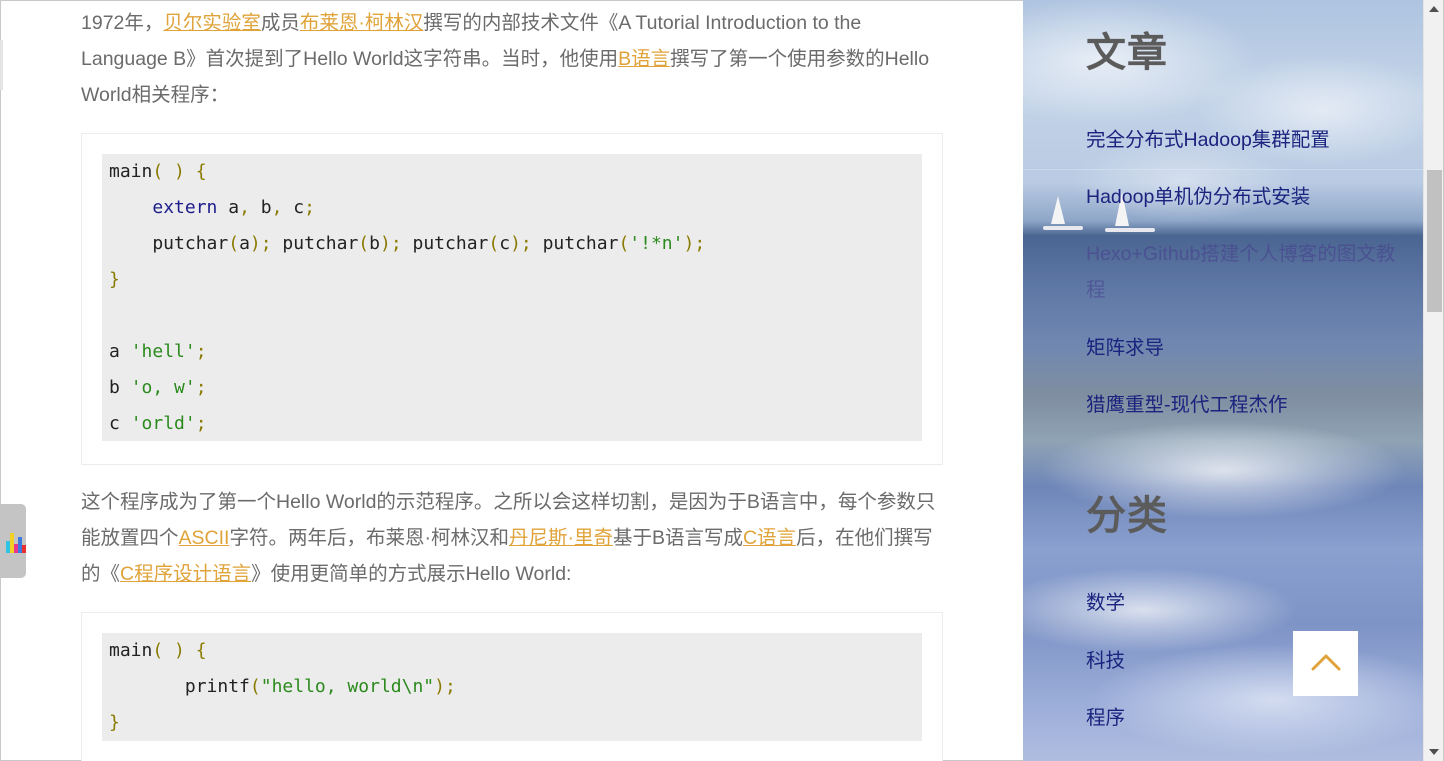  I want to click on link-brian-kernighan: 布莱恩·柯林汉, so click(362, 23).